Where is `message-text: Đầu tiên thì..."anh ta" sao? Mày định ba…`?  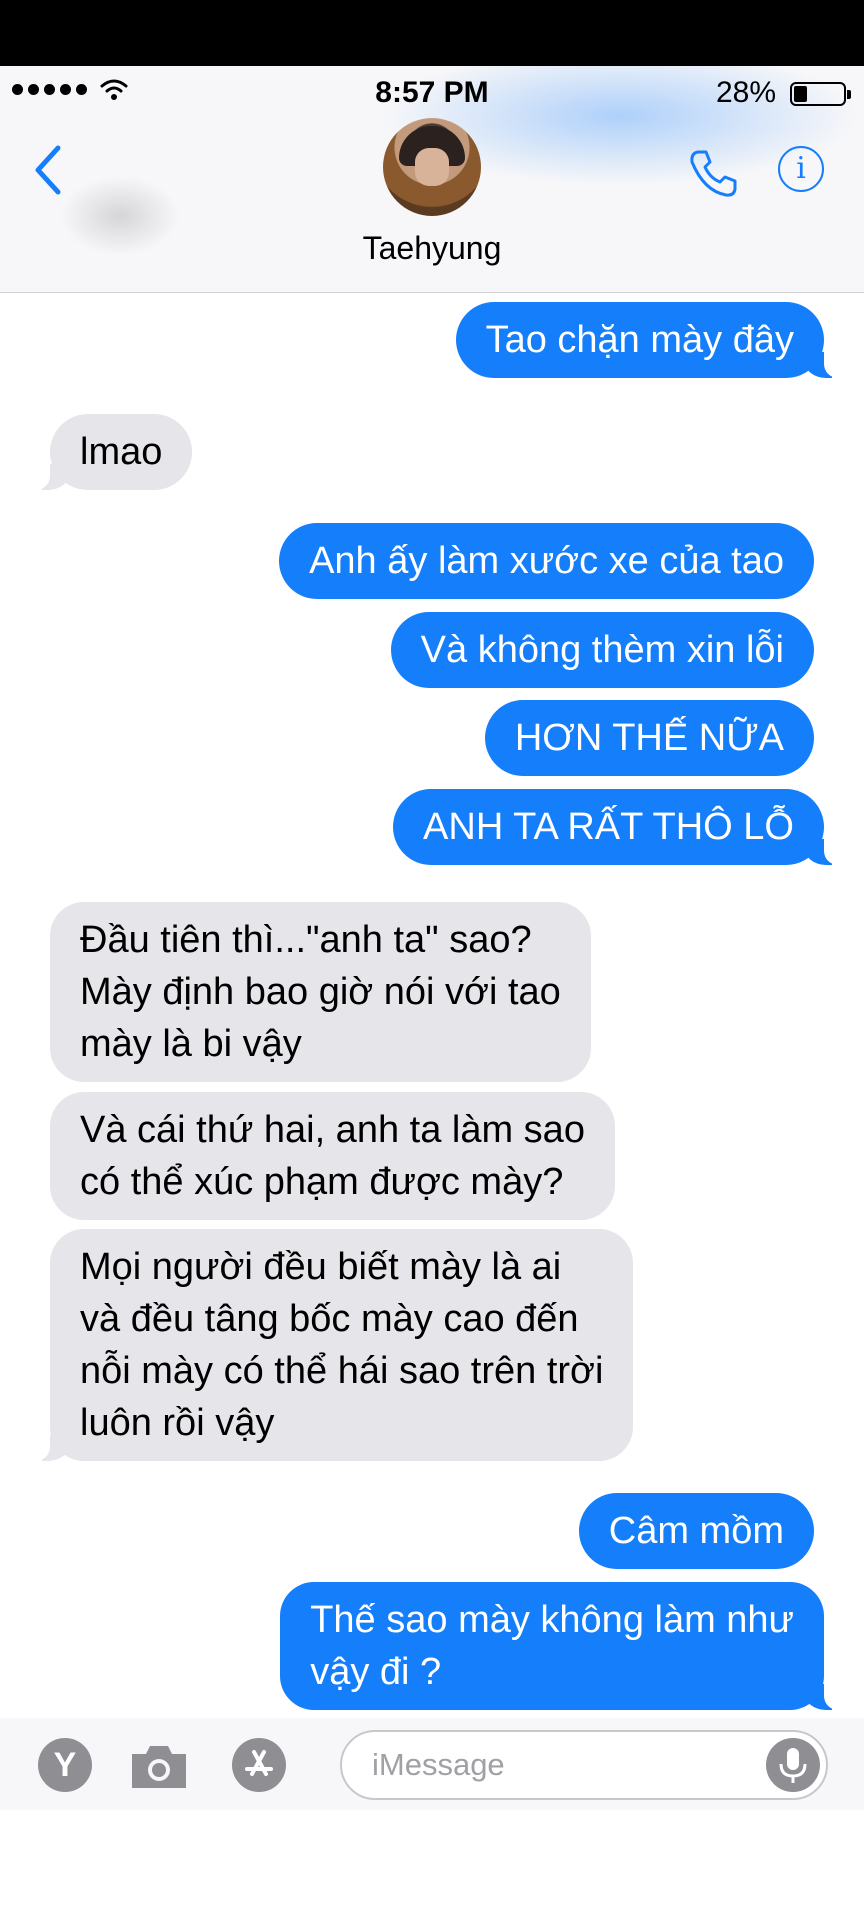
message-text: Đầu tiên thì..."anh ta" sao? Mày định ba… is located at coordinates (320, 992).